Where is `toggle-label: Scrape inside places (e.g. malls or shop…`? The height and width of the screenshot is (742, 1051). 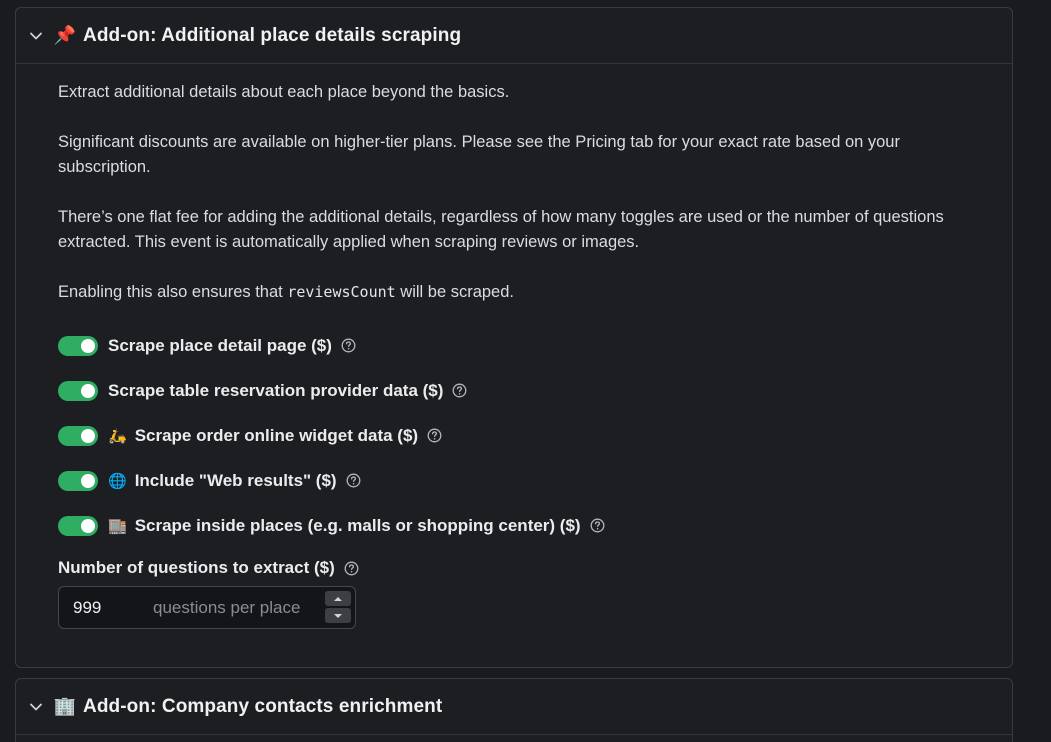
toggle-label: Scrape inside places (e.g. malls or shop… is located at coordinates (357, 525).